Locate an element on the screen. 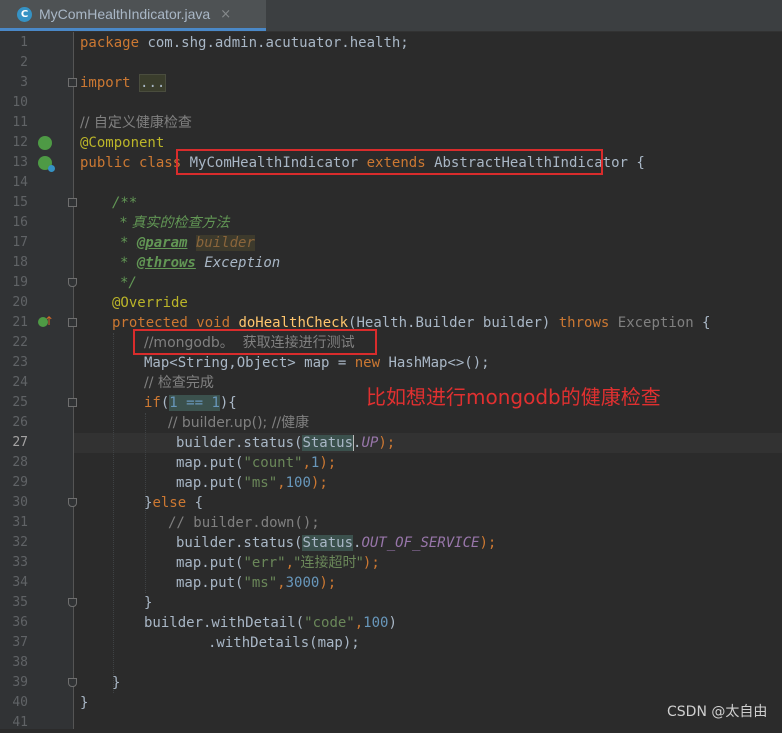 The image size is (782, 733). code-line: 11 // 自定义健康检查 is located at coordinates (391, 123).